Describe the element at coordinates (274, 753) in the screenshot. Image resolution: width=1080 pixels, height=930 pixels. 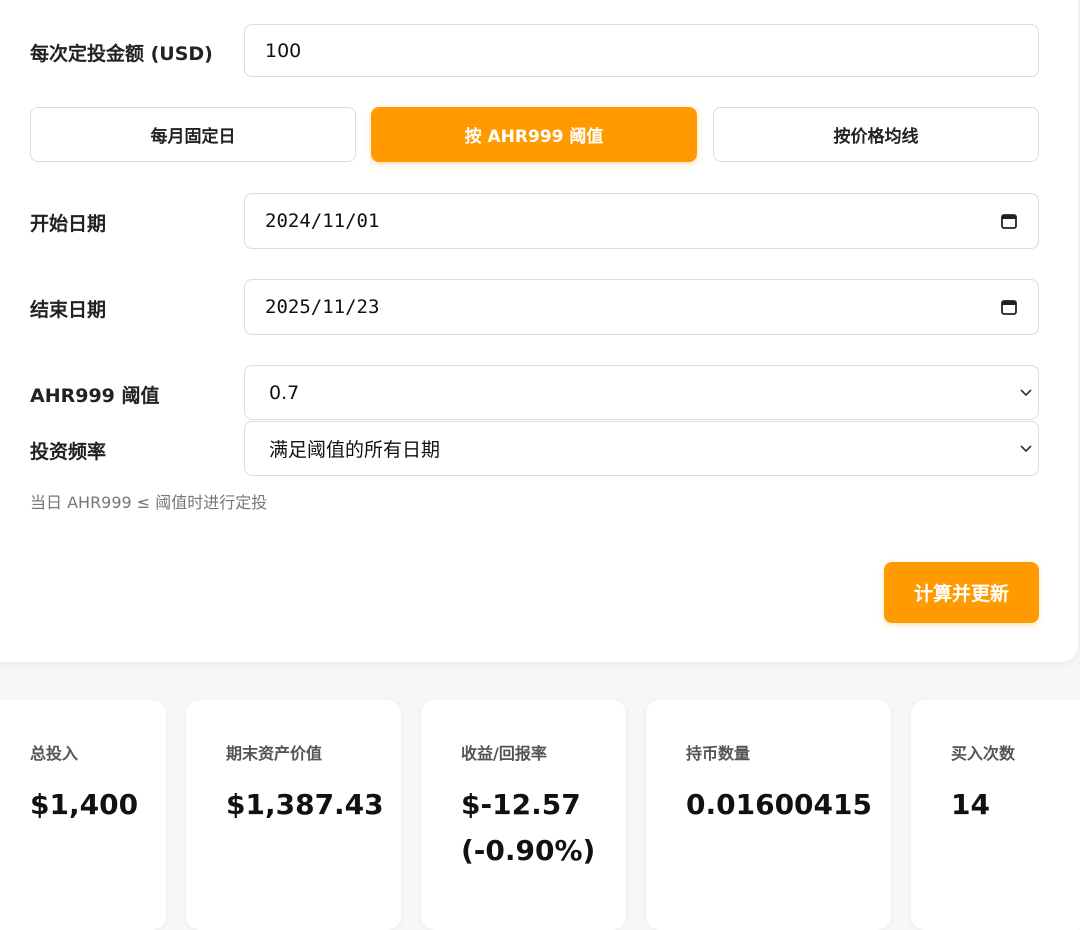
I see `stat-label: 期末资产价值` at that location.